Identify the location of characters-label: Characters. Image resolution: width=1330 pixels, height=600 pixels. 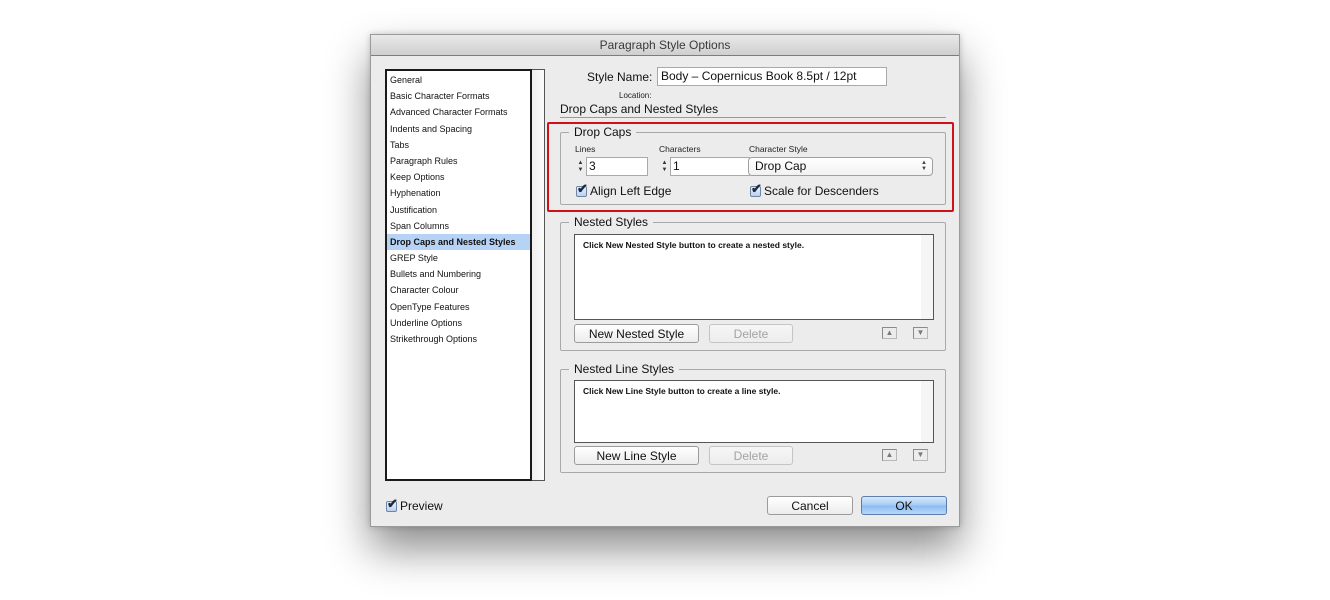
(680, 149).